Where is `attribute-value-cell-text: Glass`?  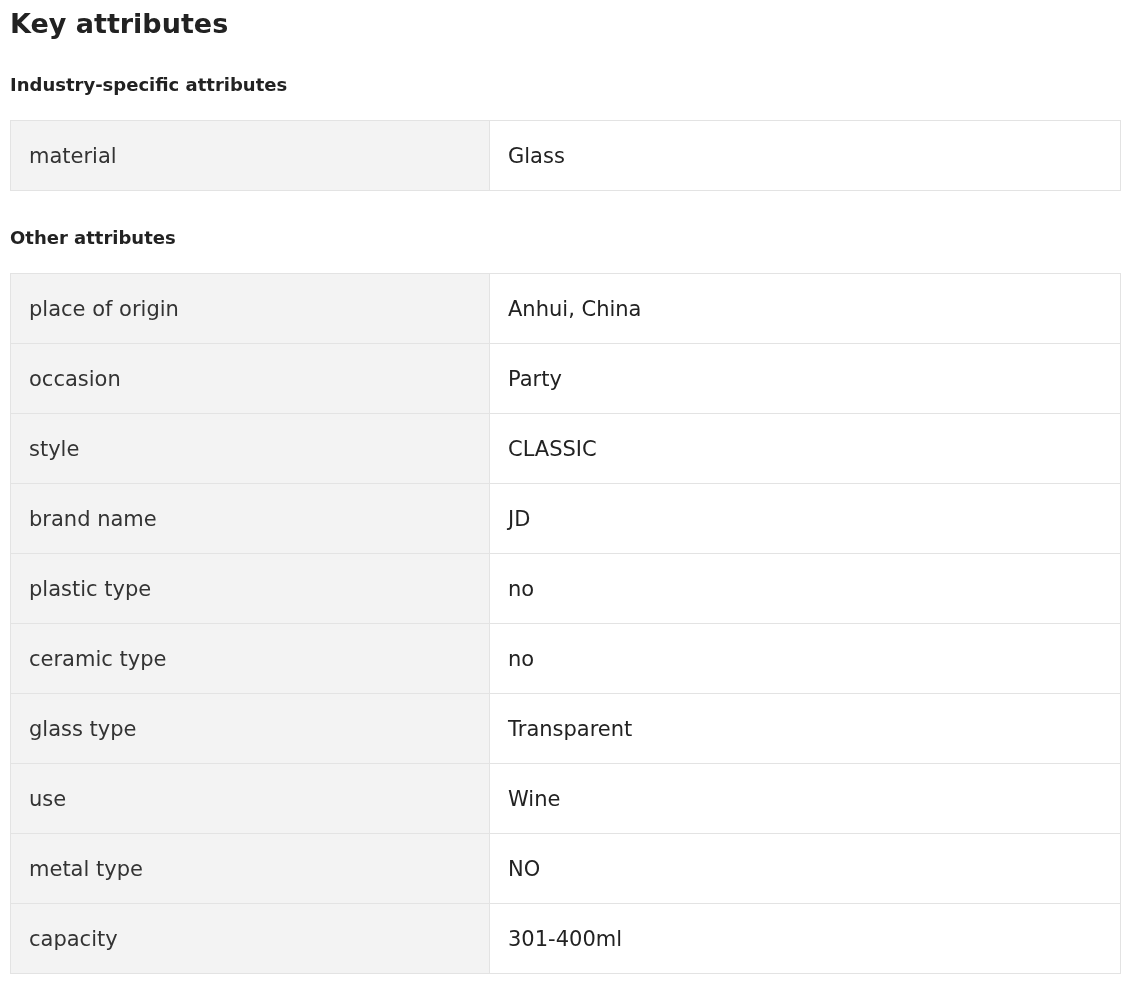 attribute-value-cell-text: Glass is located at coordinates (536, 156).